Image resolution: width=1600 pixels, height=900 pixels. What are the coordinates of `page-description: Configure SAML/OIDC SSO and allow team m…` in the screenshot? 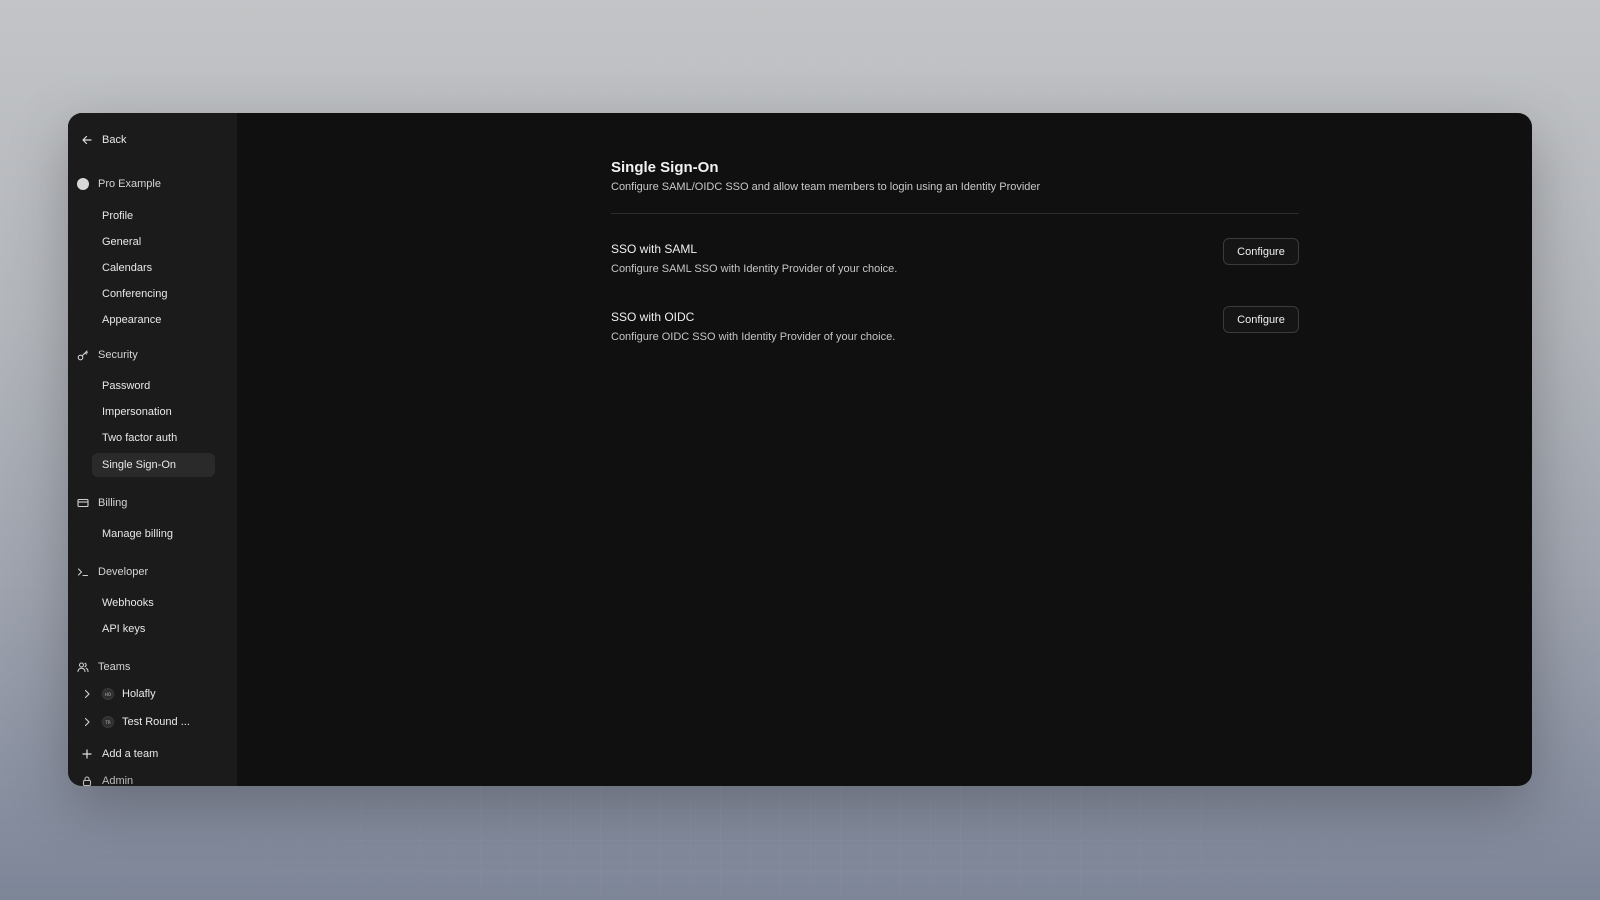 It's located at (826, 187).